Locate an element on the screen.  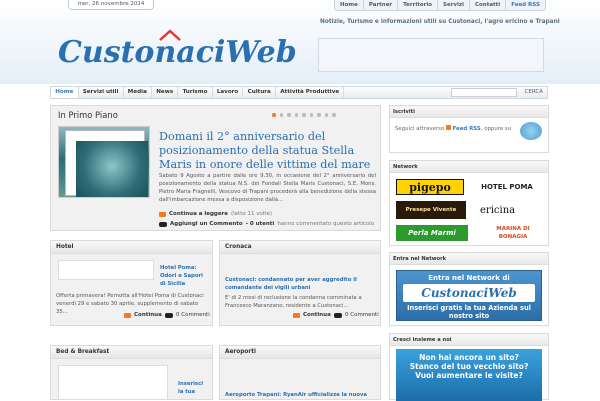
nav-home: Home is located at coordinates (65, 92).